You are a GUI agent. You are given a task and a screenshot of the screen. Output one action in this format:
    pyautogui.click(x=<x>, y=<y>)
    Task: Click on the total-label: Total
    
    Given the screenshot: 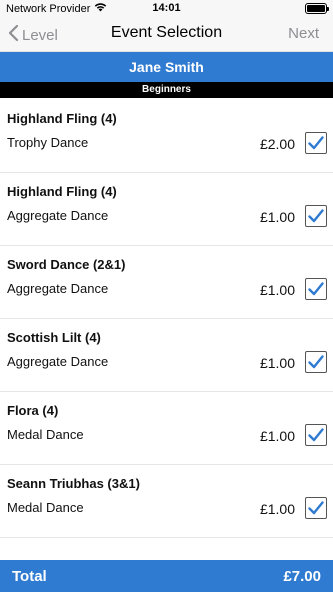 What is the action you would take?
    pyautogui.click(x=29, y=576)
    